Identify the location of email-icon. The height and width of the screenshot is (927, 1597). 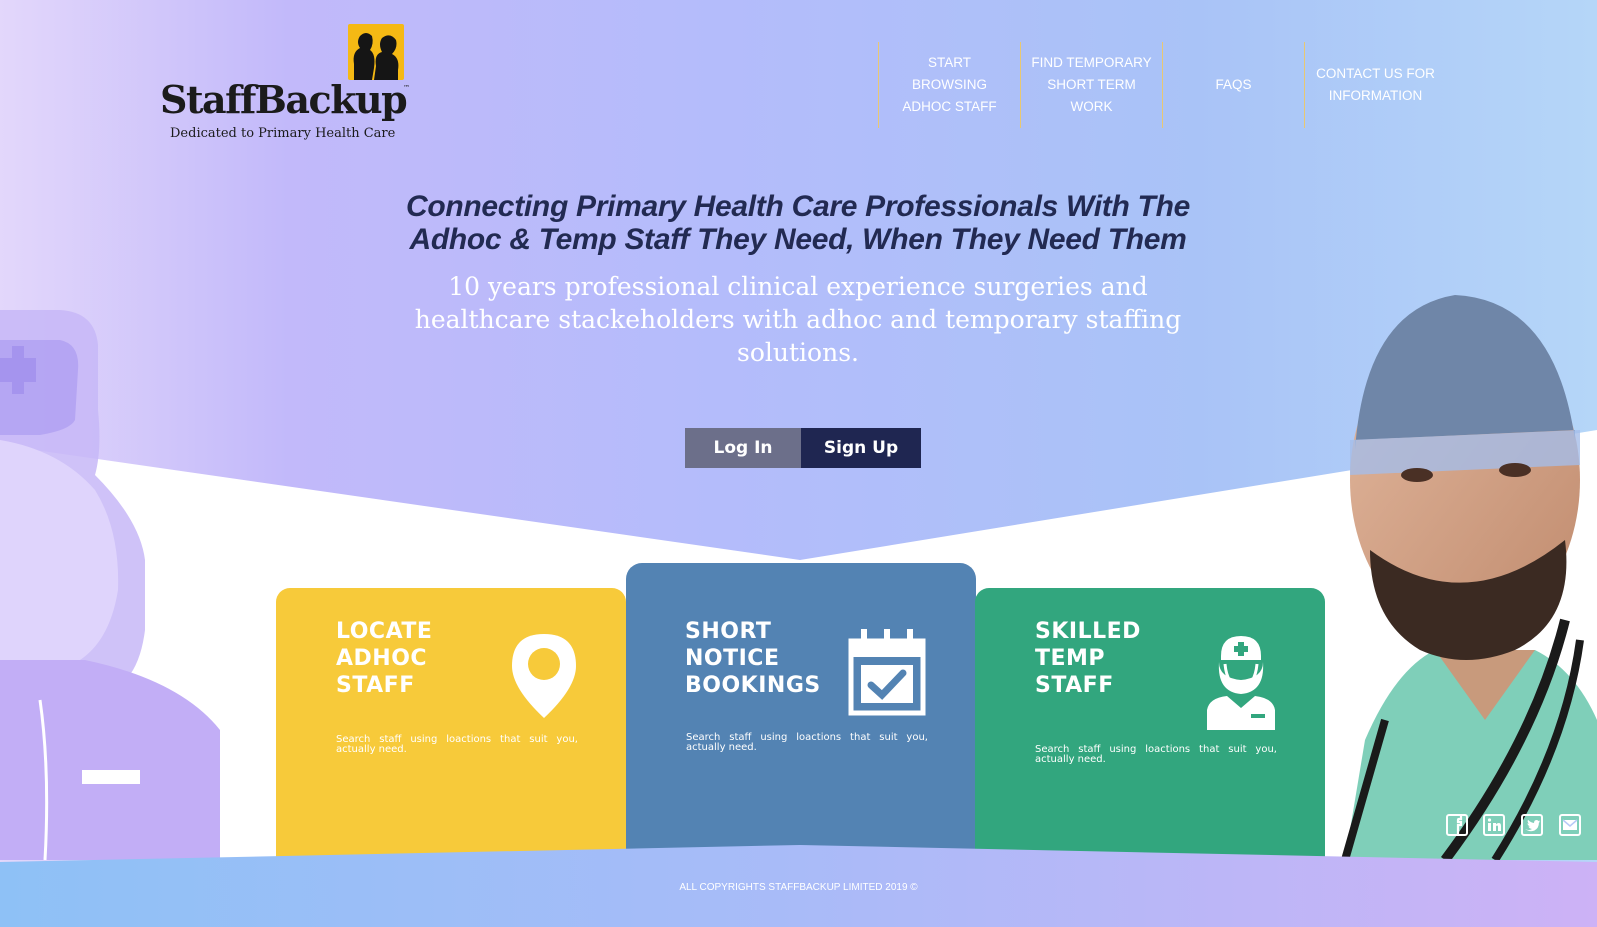
(1570, 825).